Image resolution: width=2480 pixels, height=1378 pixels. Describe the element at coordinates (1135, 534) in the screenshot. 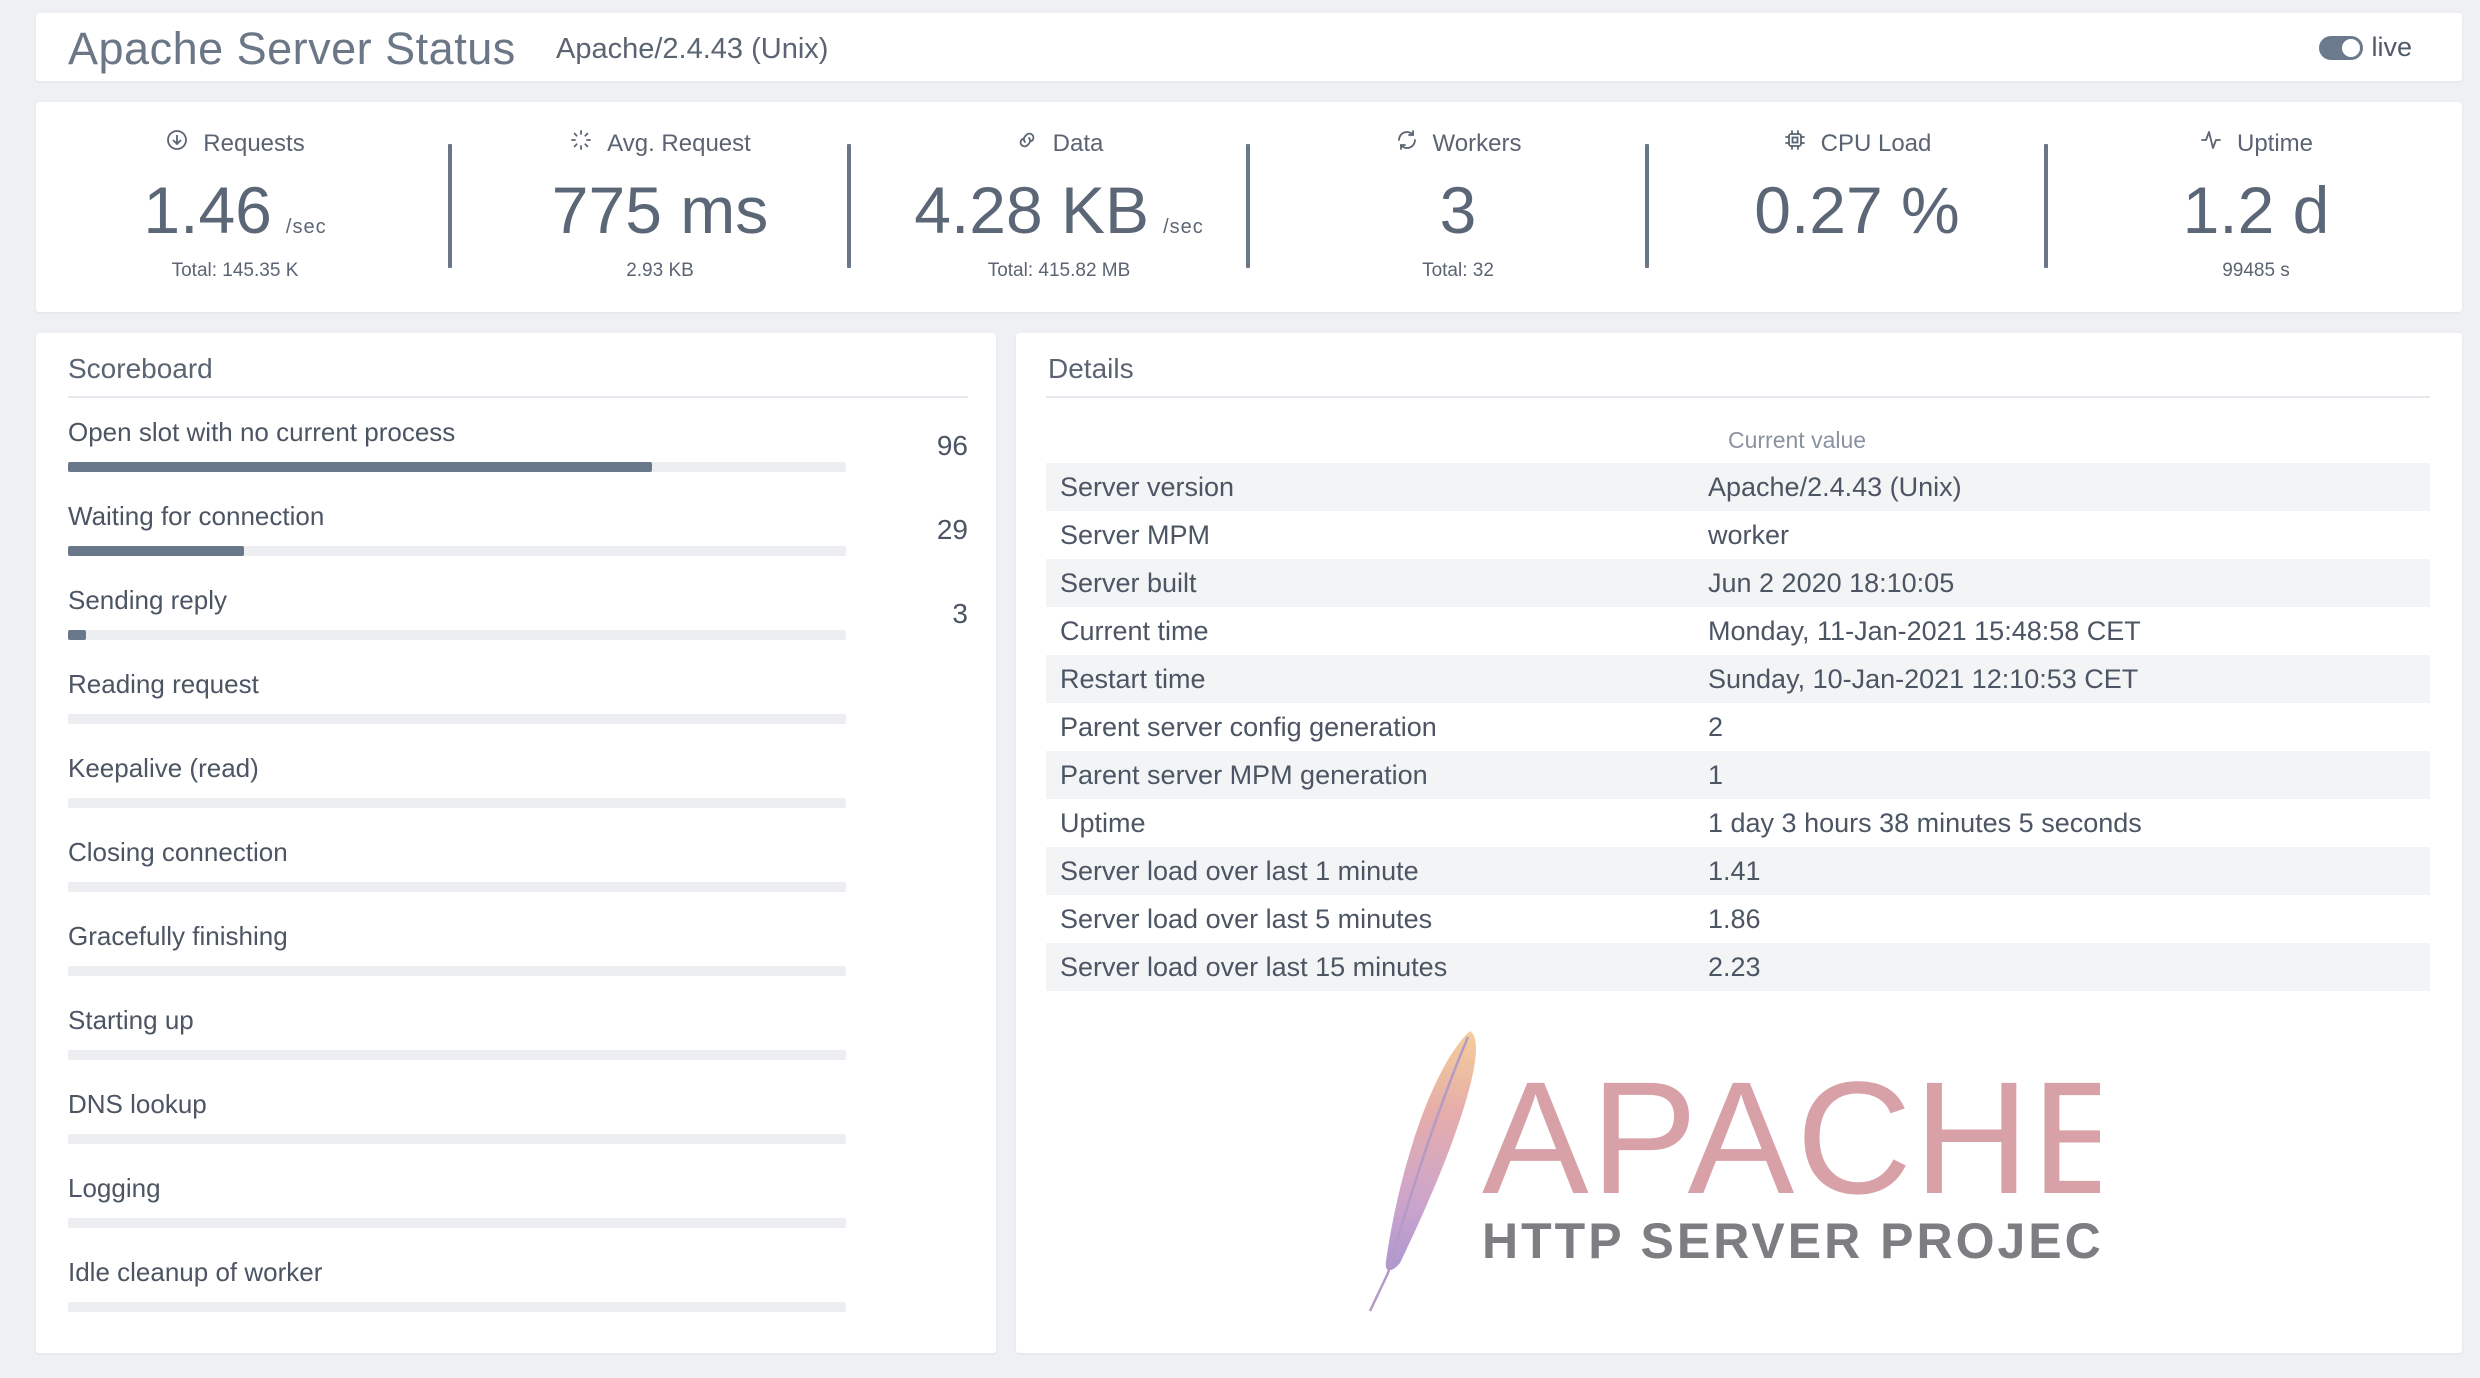

I see `detail-key: Server MPM` at that location.